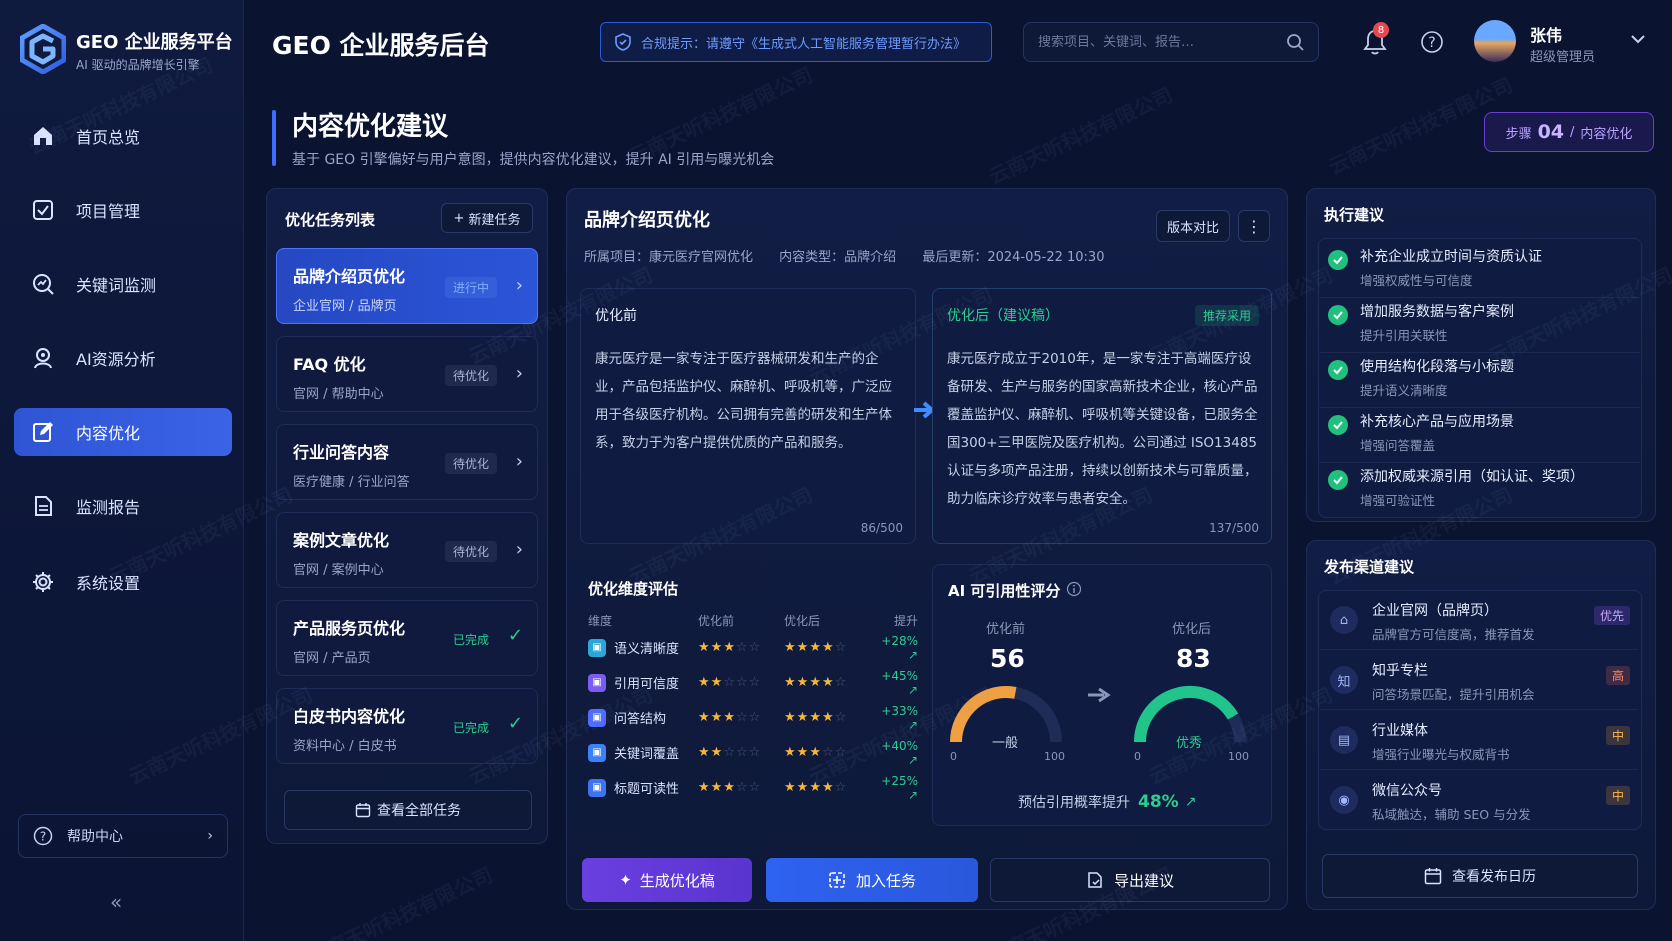 This screenshot has height=941, width=1672. Describe the element at coordinates (494, 220) in the screenshot. I see `new-task-label: 新建任务` at that location.